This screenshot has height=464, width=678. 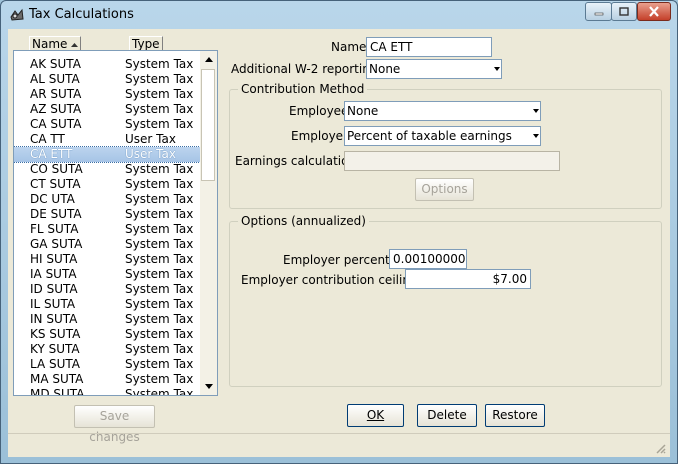 I want to click on list-item: DE SUTA System Tax, so click(x=107, y=214).